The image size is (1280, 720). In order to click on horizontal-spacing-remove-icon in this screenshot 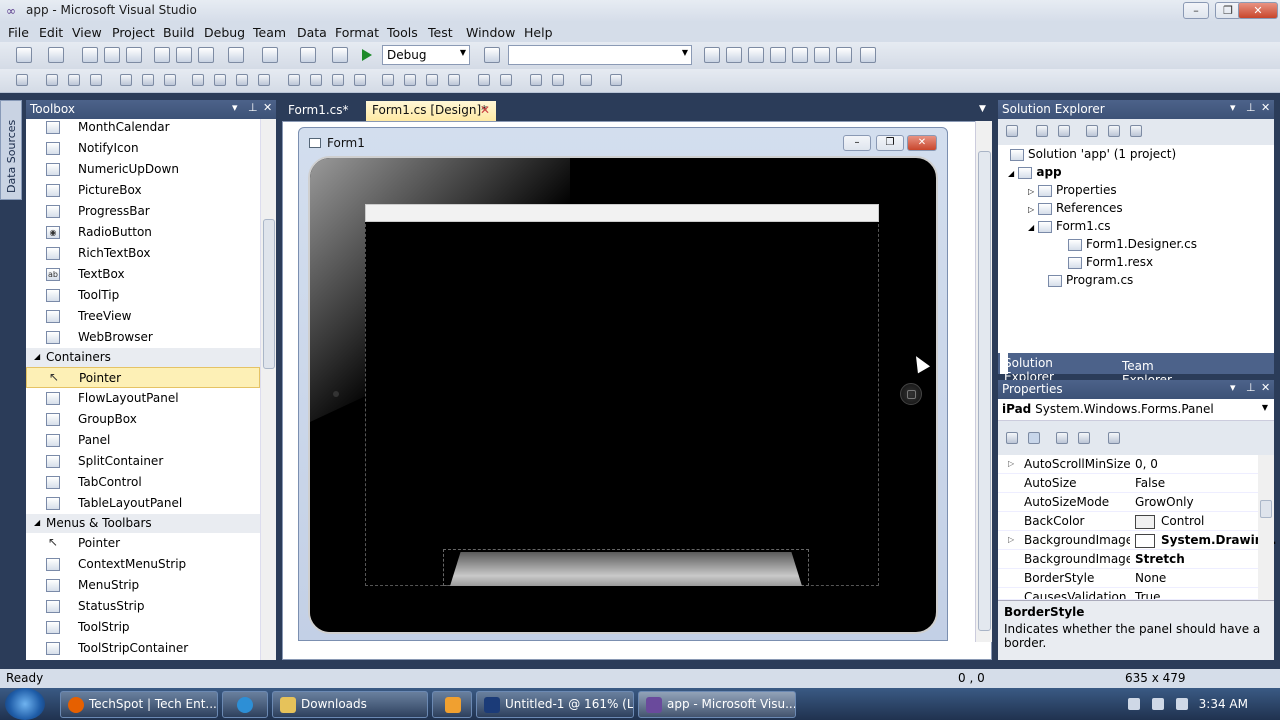, I will do `click(360, 80)`.